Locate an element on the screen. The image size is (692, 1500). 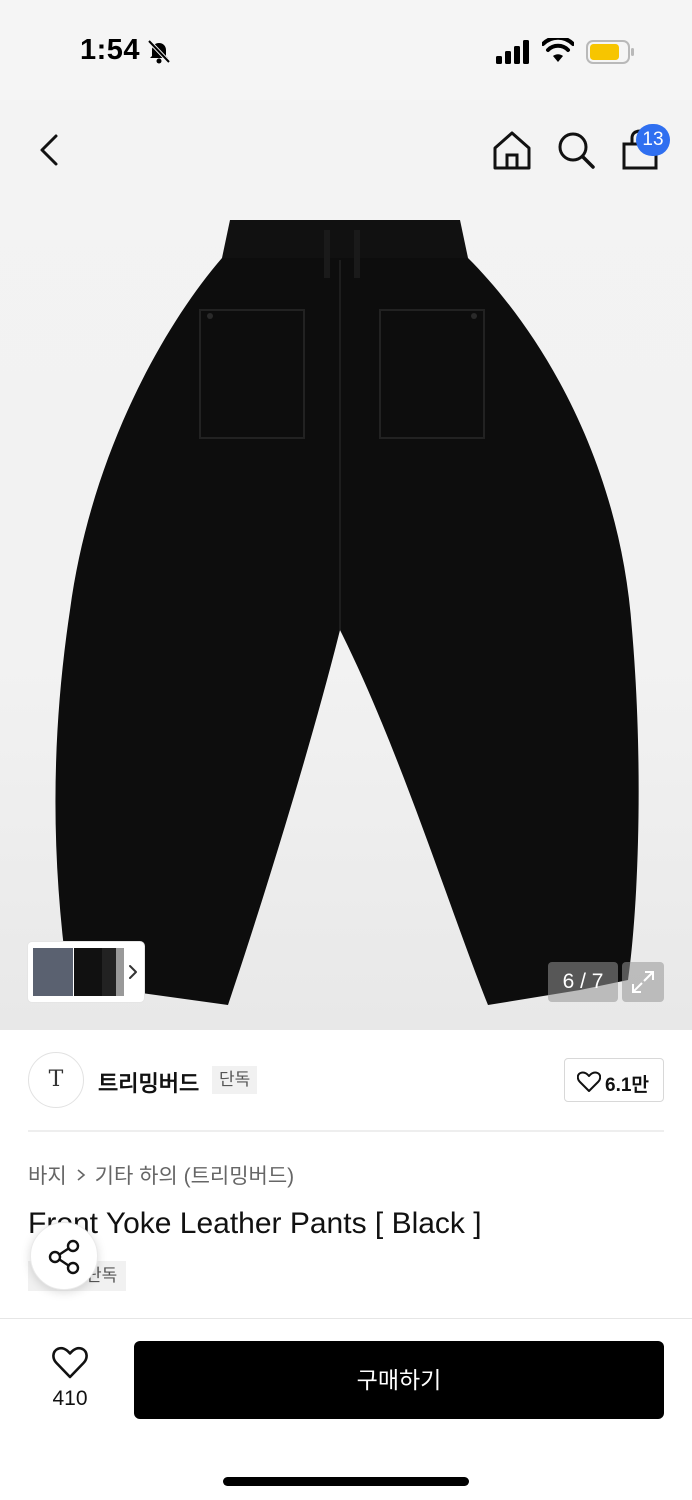
brand-logo: T is located at coordinates (56, 1080).